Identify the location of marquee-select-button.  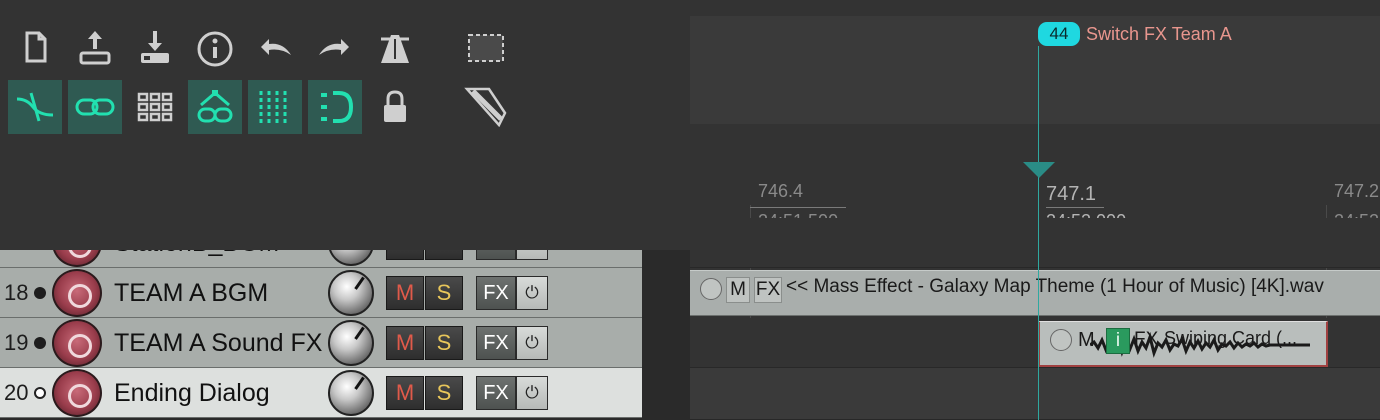
(485, 47).